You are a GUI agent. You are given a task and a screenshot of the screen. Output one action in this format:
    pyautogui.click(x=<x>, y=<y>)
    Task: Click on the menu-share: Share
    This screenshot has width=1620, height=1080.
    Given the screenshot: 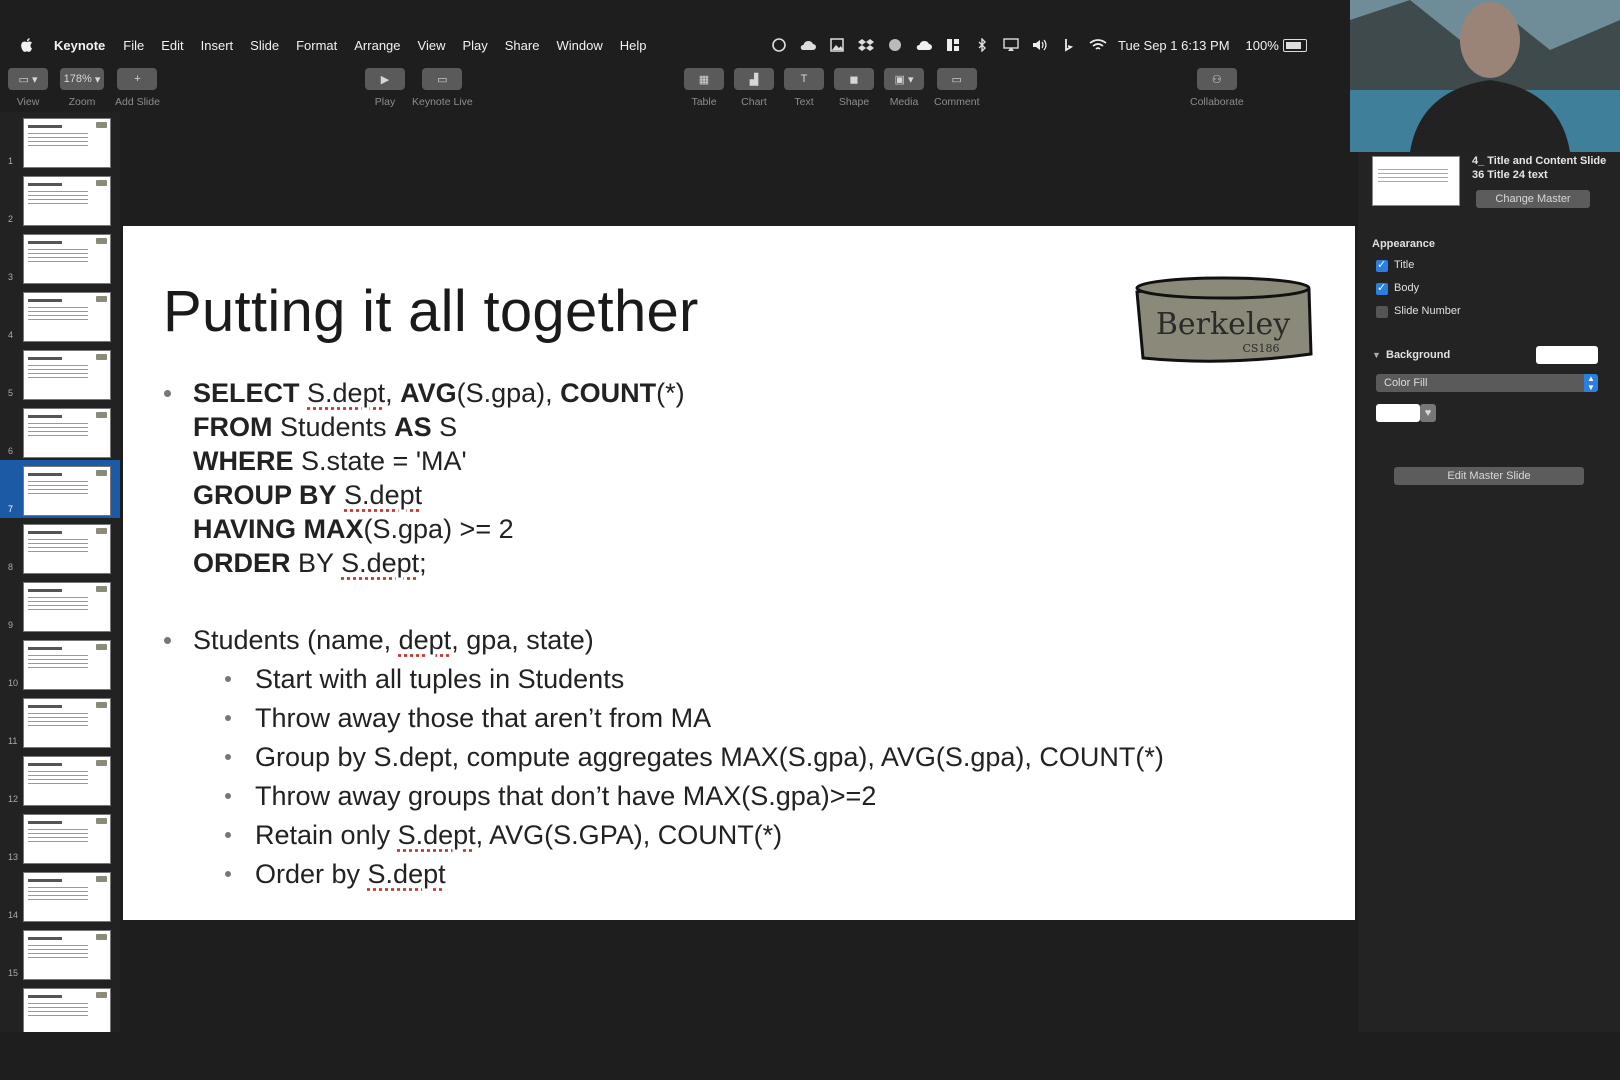 What is the action you would take?
    pyautogui.click(x=522, y=45)
    